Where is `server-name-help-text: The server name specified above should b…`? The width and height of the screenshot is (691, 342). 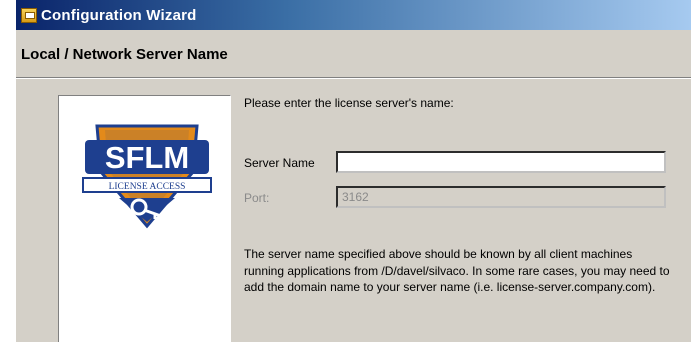 server-name-help-text: The server name specified above should b… is located at coordinates (457, 270).